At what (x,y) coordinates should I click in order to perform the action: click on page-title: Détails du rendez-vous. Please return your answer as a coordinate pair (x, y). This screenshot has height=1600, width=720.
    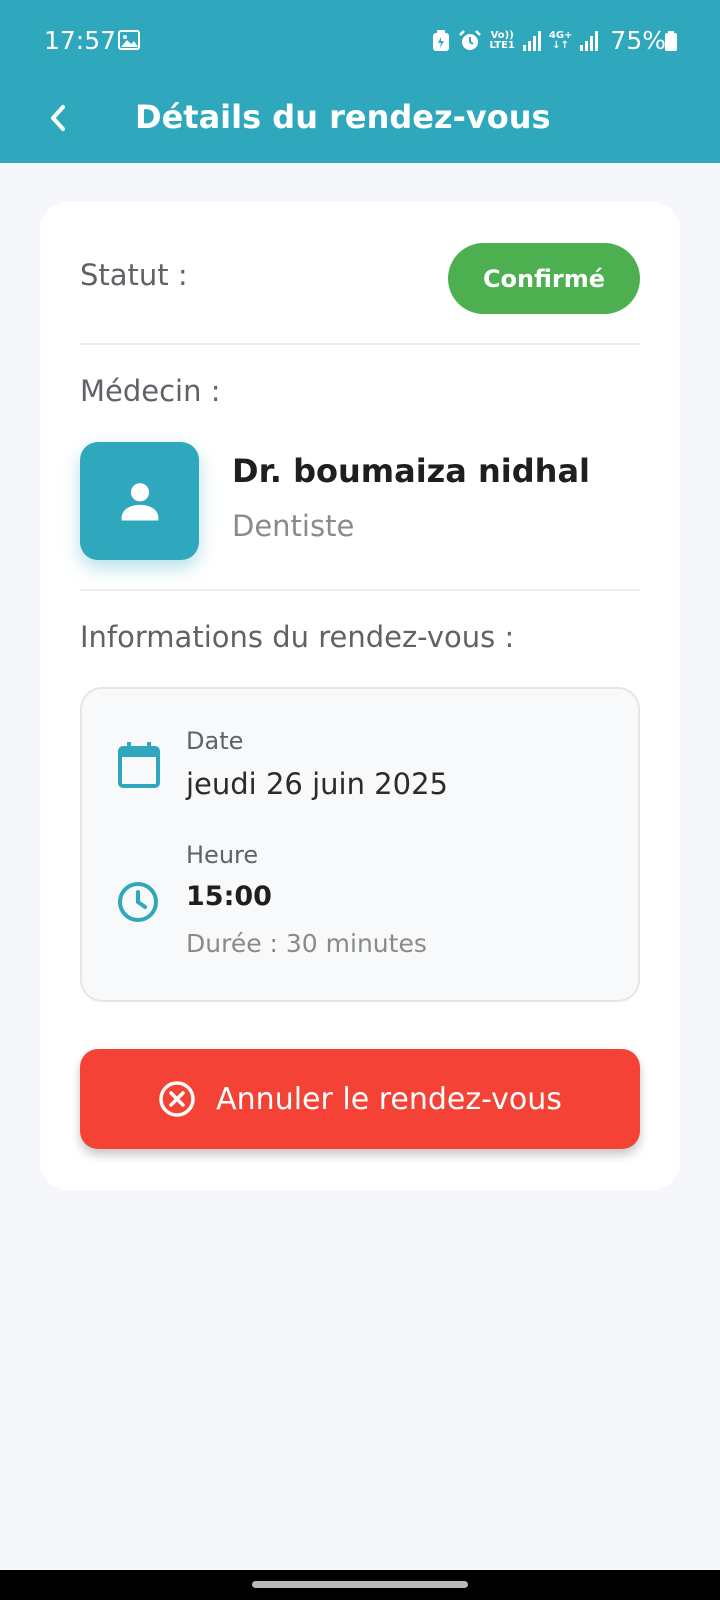
    Looking at the image, I should click on (343, 117).